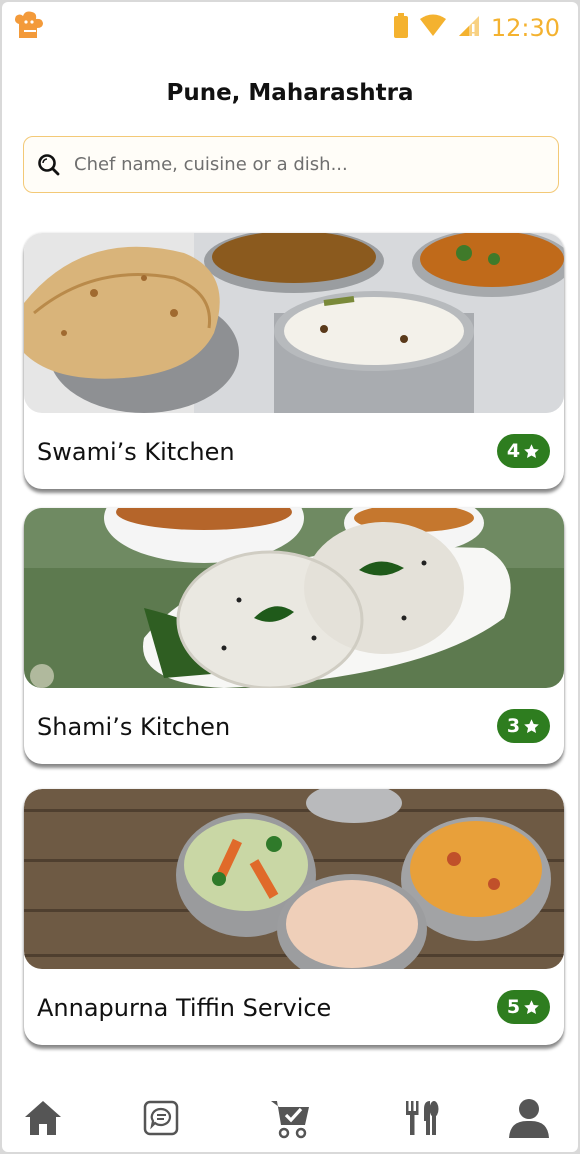 This screenshot has height=1154, width=580. I want to click on cellular-signal-icon, so click(469, 28).